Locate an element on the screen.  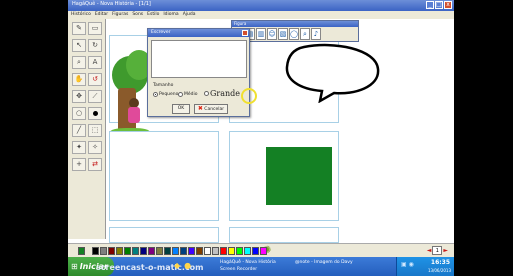
arrow-tool-icon: ↖ is located at coordinates (79, 45).